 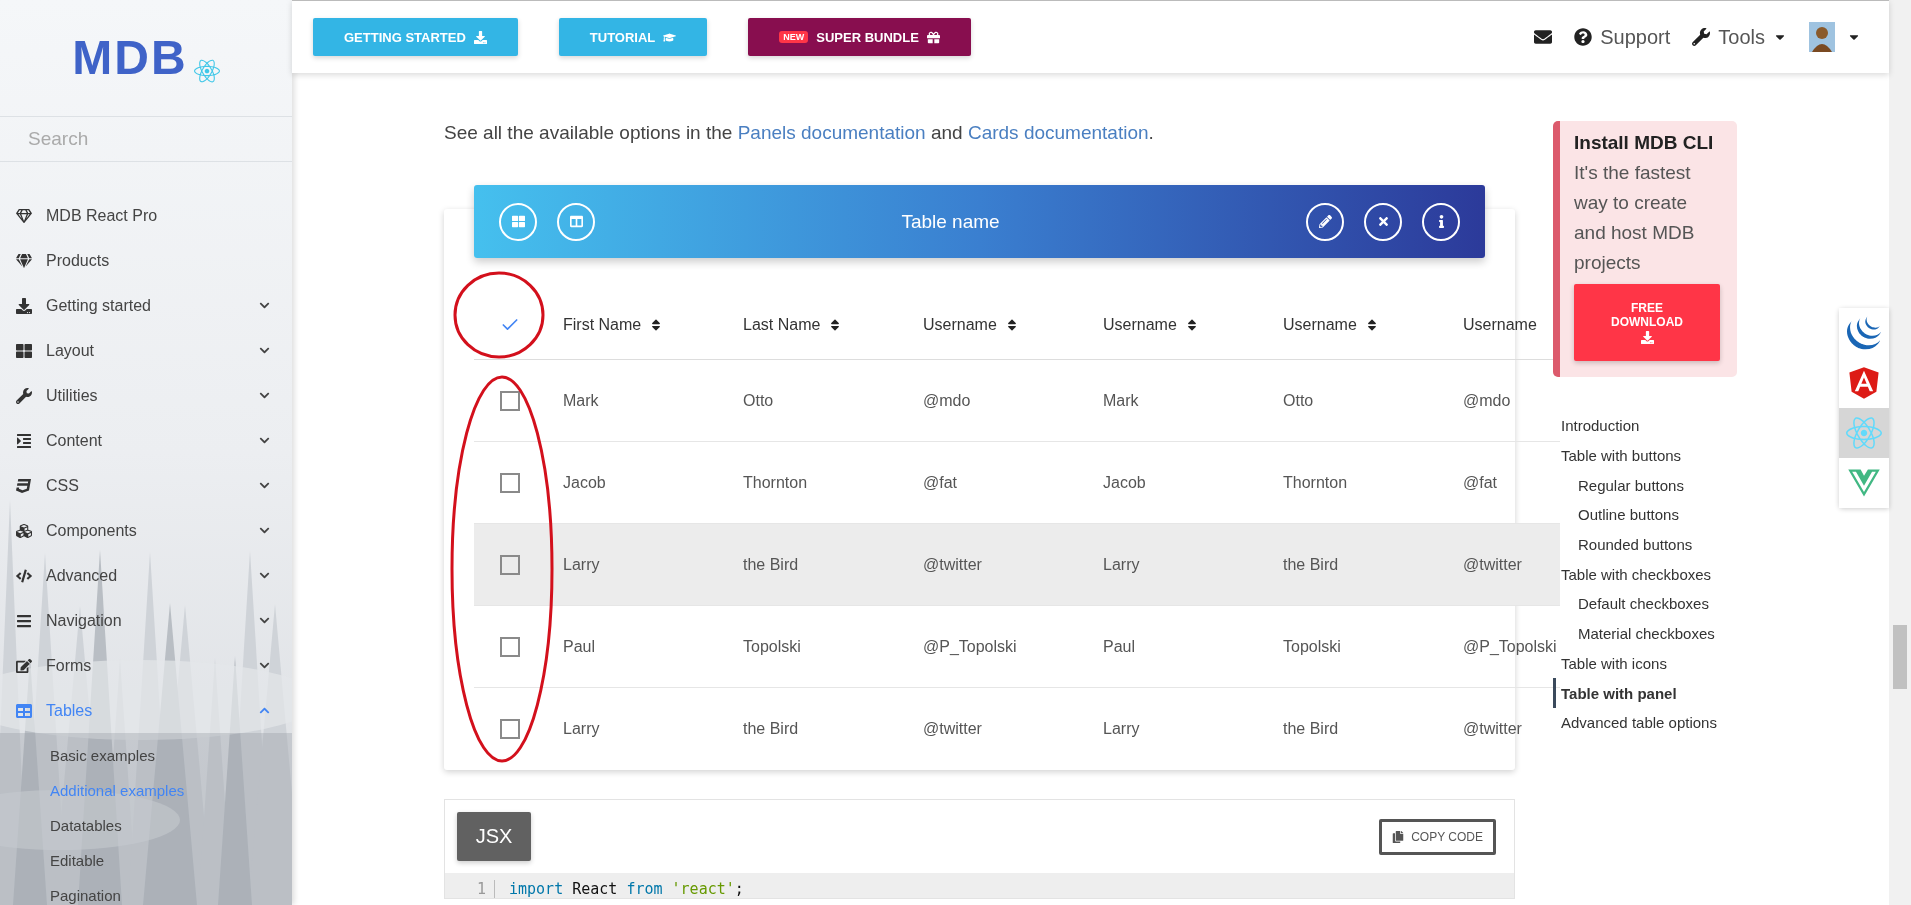 What do you see at coordinates (1398, 836) in the screenshot?
I see `copy-icon` at bounding box center [1398, 836].